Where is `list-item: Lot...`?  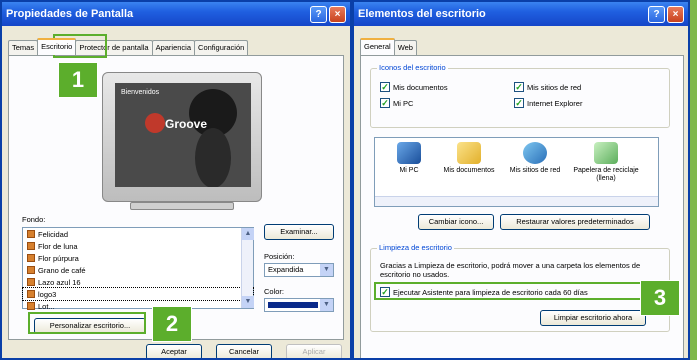 list-item: Lot... is located at coordinates (138, 306).